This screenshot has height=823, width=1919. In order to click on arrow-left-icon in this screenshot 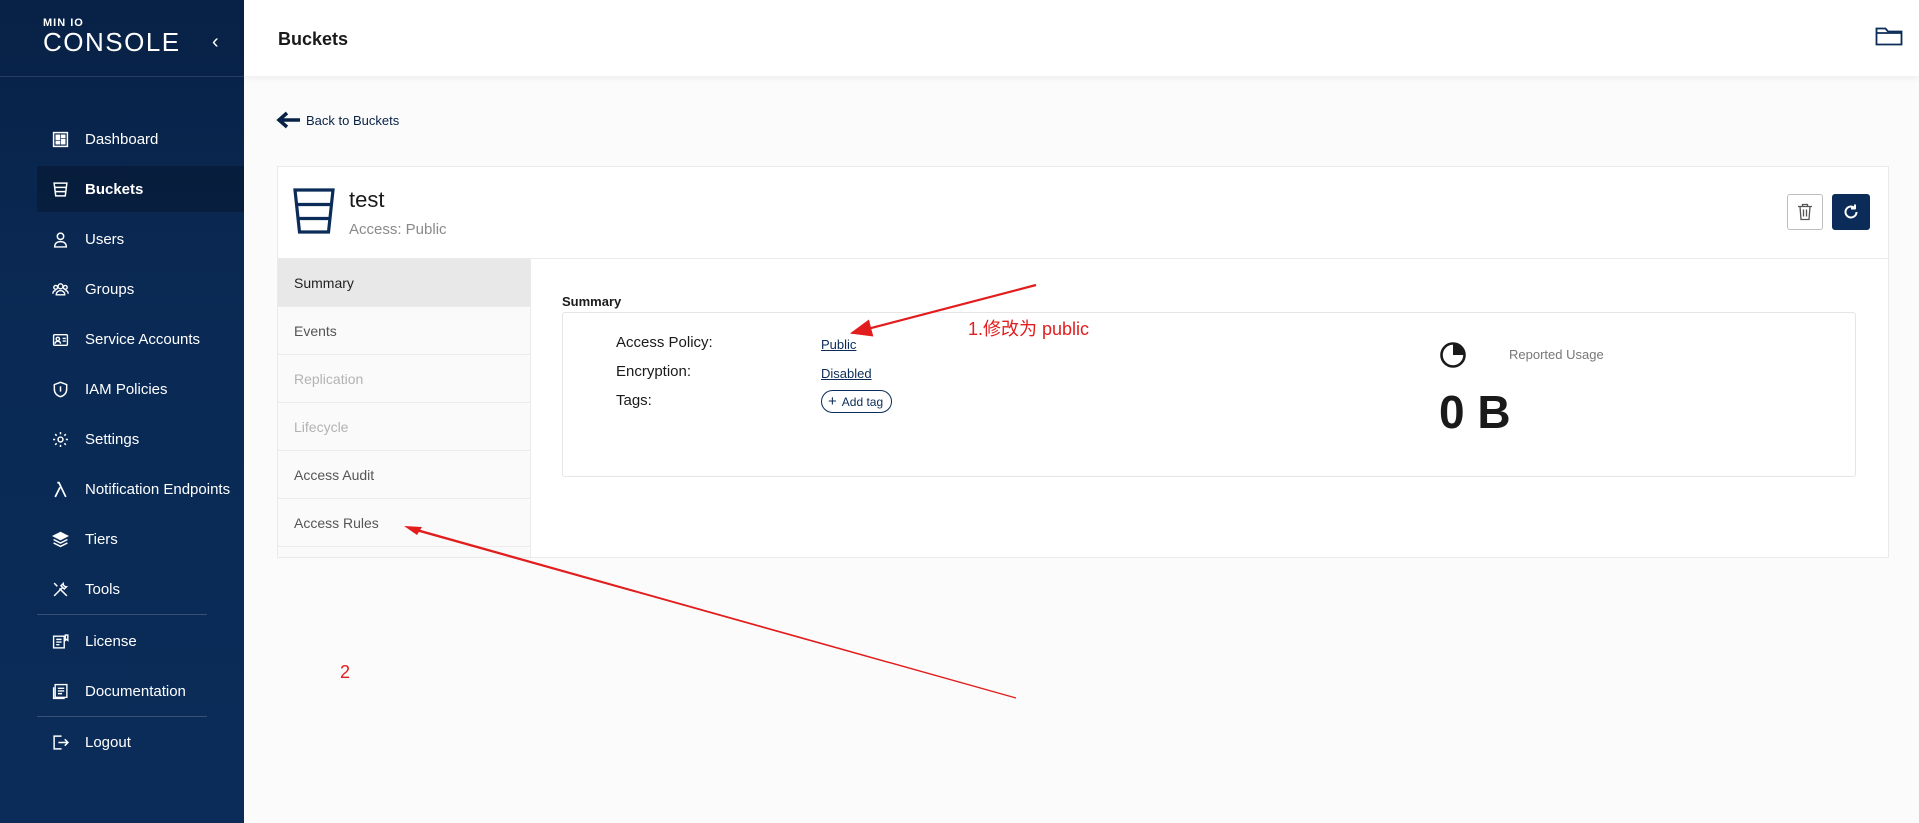, I will do `click(288, 120)`.